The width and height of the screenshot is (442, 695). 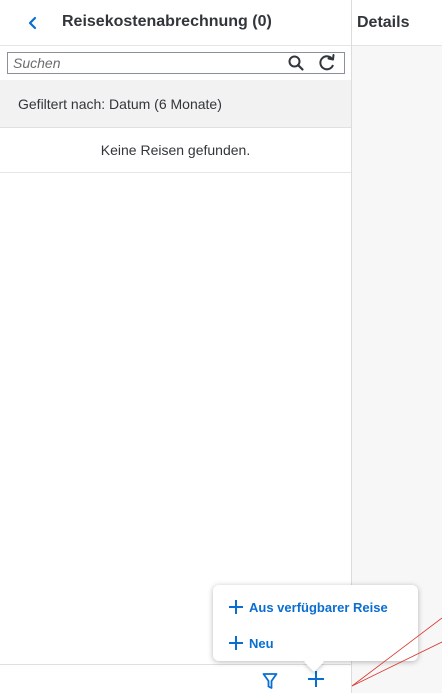 I want to click on add-from-available-trip-item: Aus verfügbarer Reise, so click(x=308, y=607).